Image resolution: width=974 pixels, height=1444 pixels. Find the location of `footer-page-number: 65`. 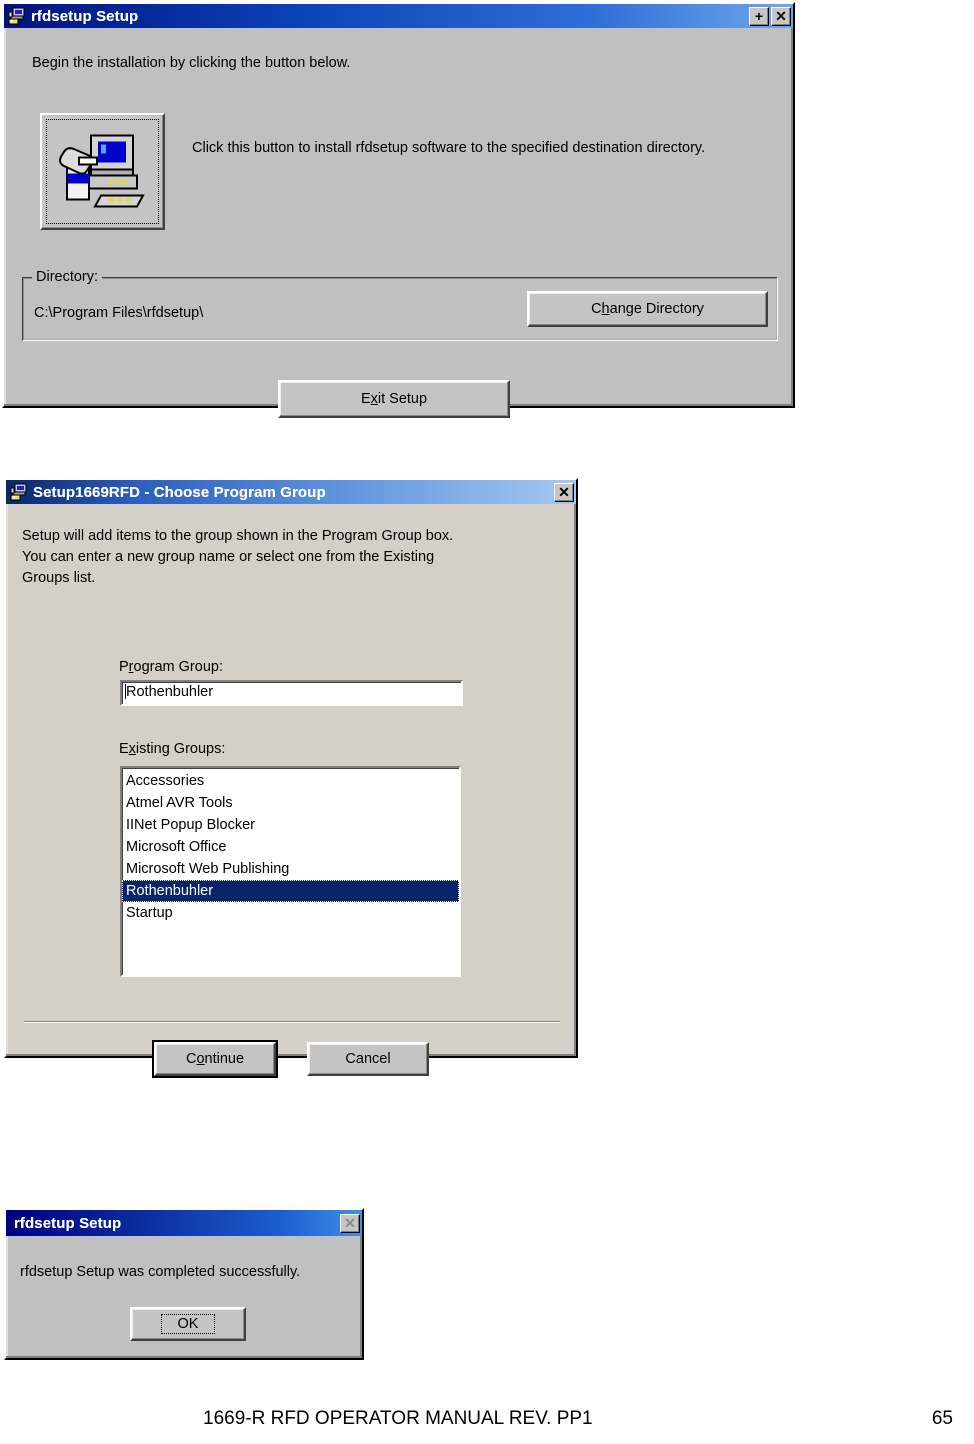

footer-page-number: 65 is located at coordinates (942, 1418).